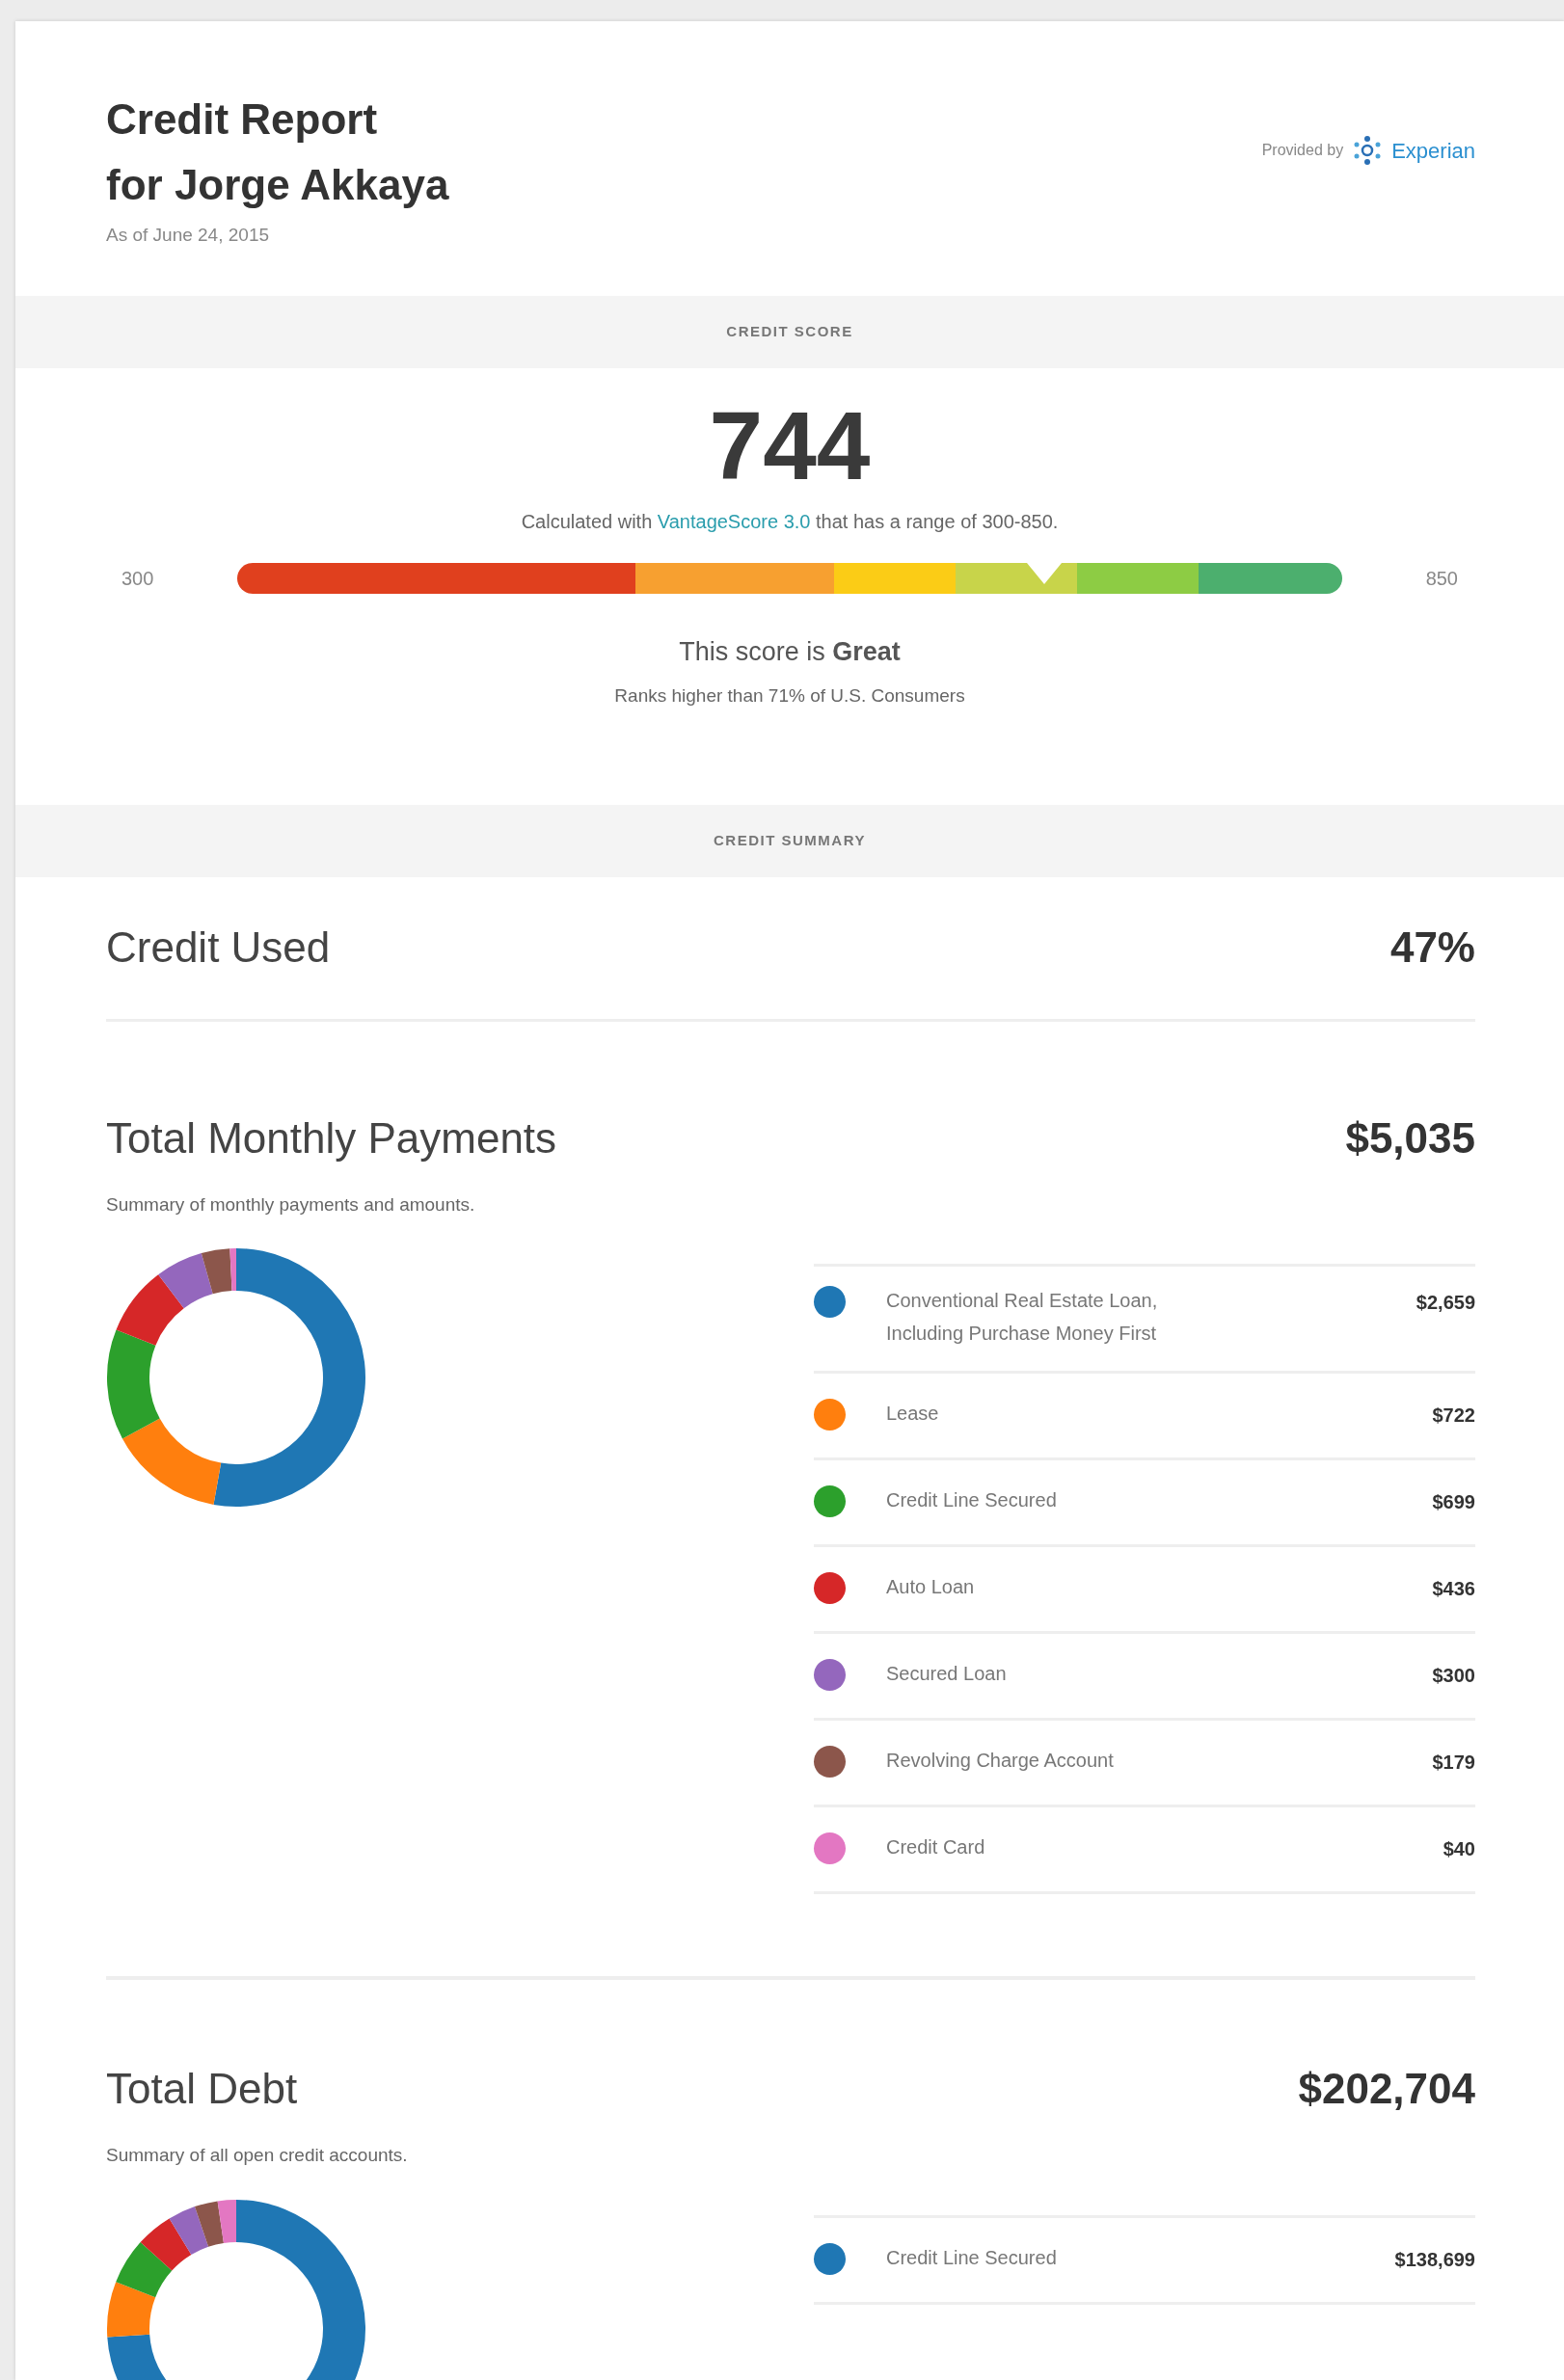  Describe the element at coordinates (1453, 1763) in the screenshot. I see `account-amount: $179` at that location.